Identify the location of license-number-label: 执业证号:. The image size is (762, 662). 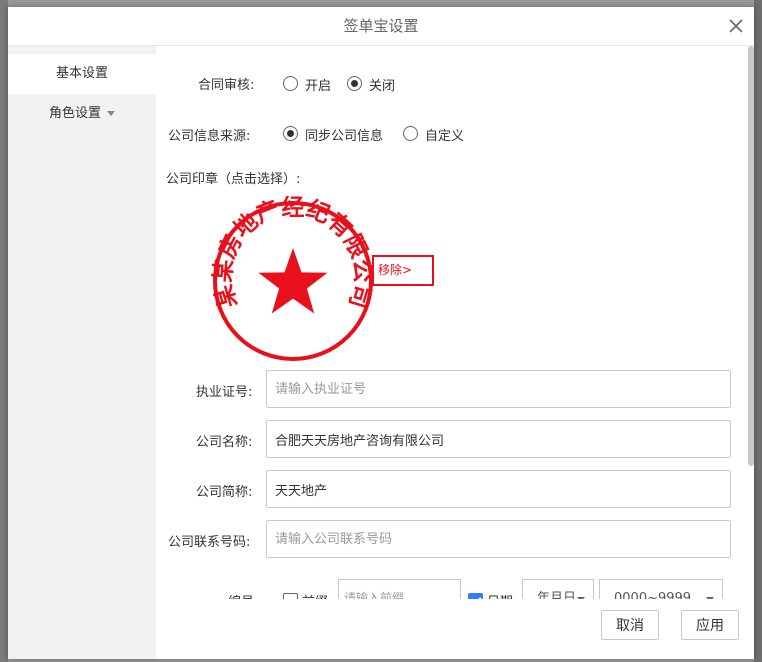
(224, 392).